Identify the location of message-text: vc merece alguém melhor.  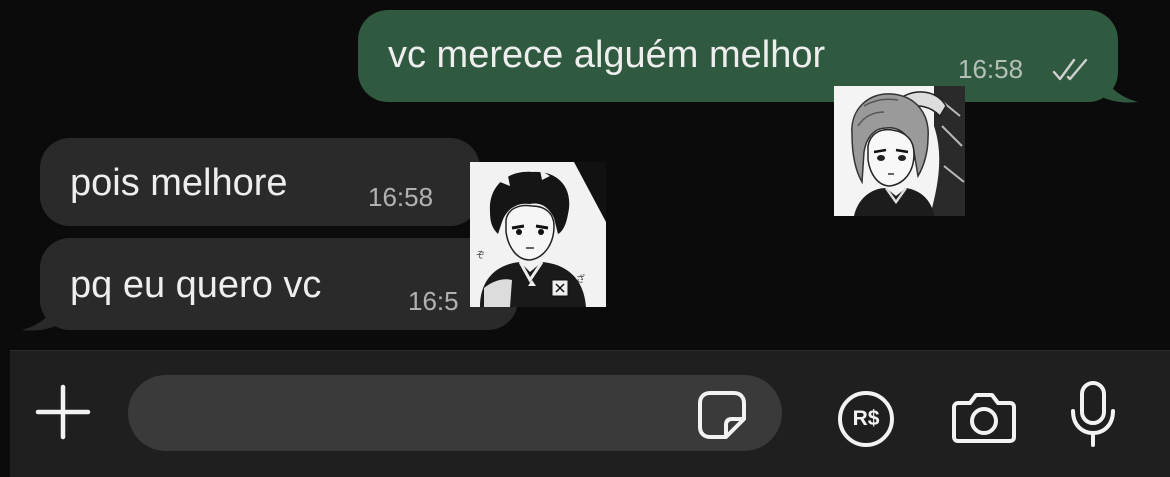
(607, 55).